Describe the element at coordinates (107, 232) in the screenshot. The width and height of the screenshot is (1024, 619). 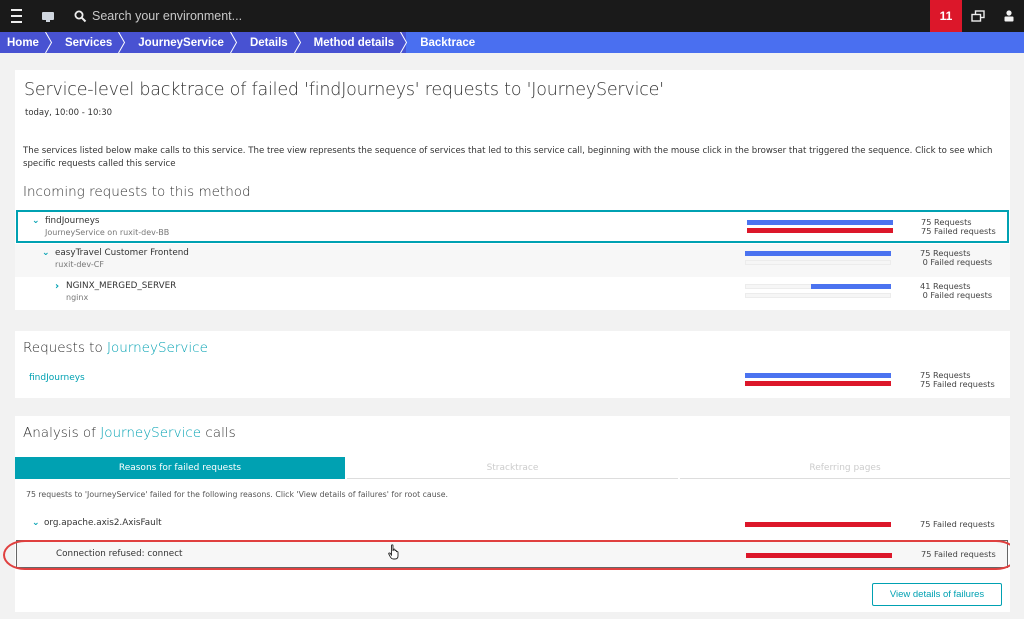
I see `tree-row-sub: JourneyService on ruxit-dev-BB` at that location.